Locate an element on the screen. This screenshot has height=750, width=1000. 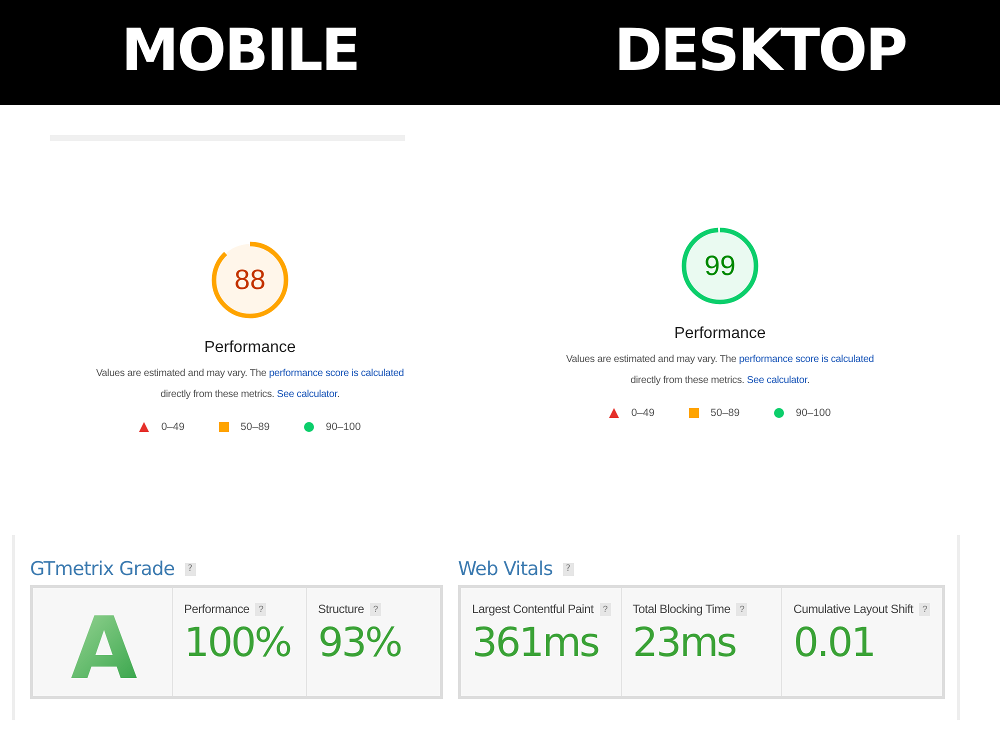
metric-label: Performance is located at coordinates (217, 609).